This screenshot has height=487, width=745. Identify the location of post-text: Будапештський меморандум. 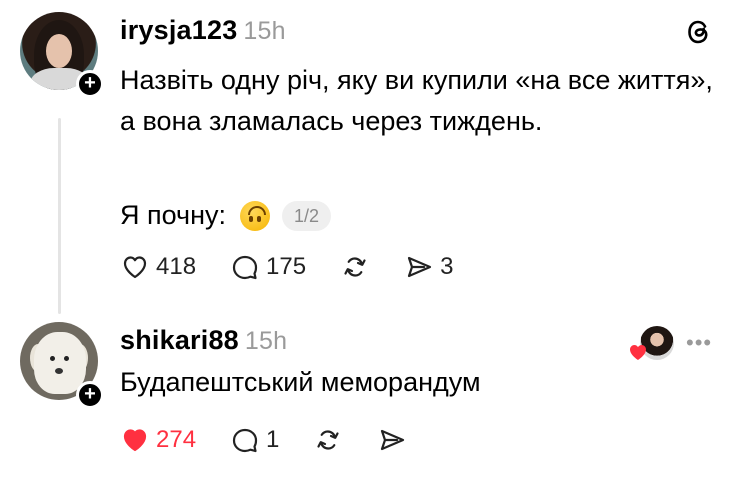
(300, 382).